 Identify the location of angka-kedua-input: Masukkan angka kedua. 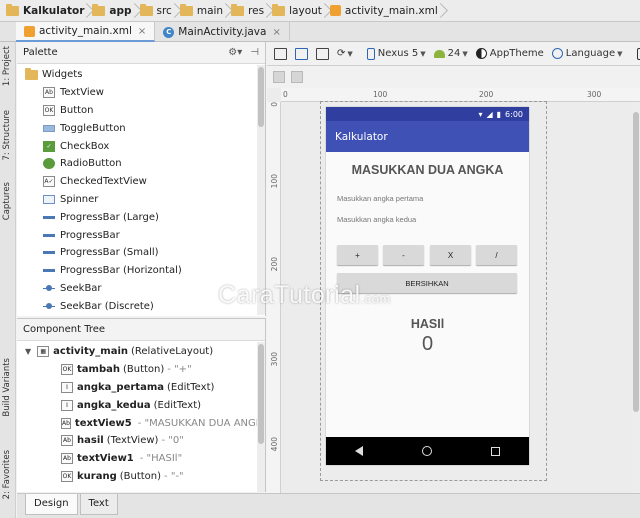
(376, 219).